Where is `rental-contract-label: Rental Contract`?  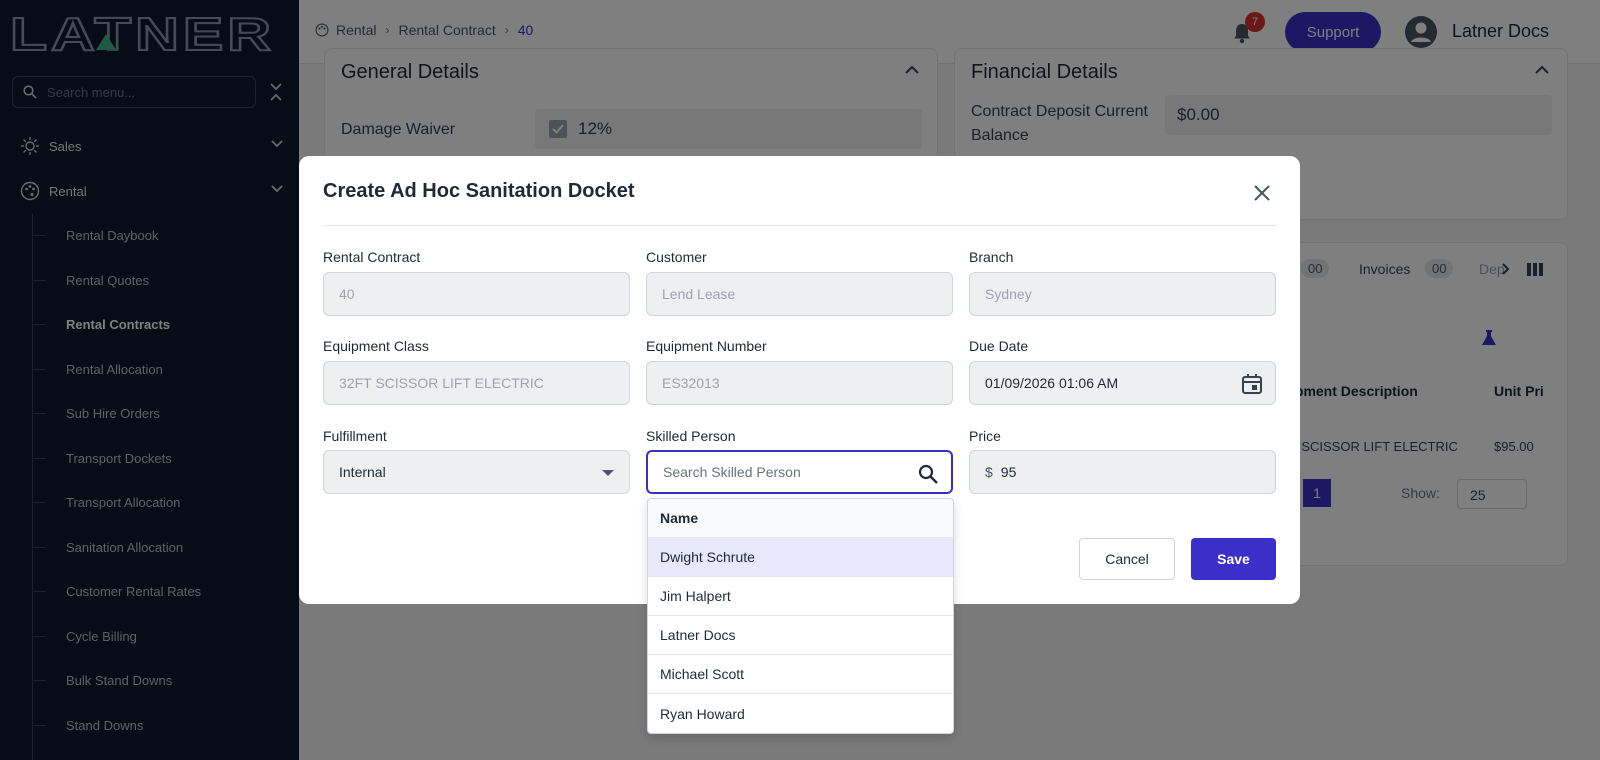
rental-contract-label: Rental Contract is located at coordinates (372, 257).